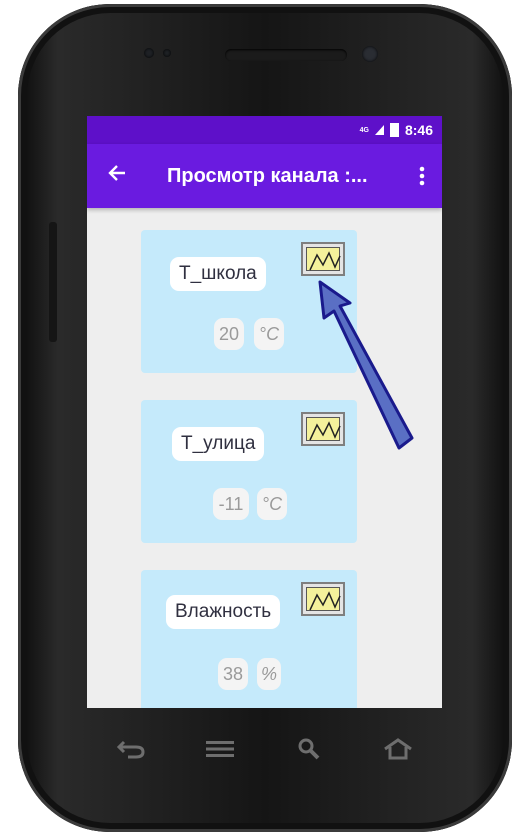 The image size is (530, 840). What do you see at coordinates (233, 674) in the screenshot?
I see `channel-value: 38` at bounding box center [233, 674].